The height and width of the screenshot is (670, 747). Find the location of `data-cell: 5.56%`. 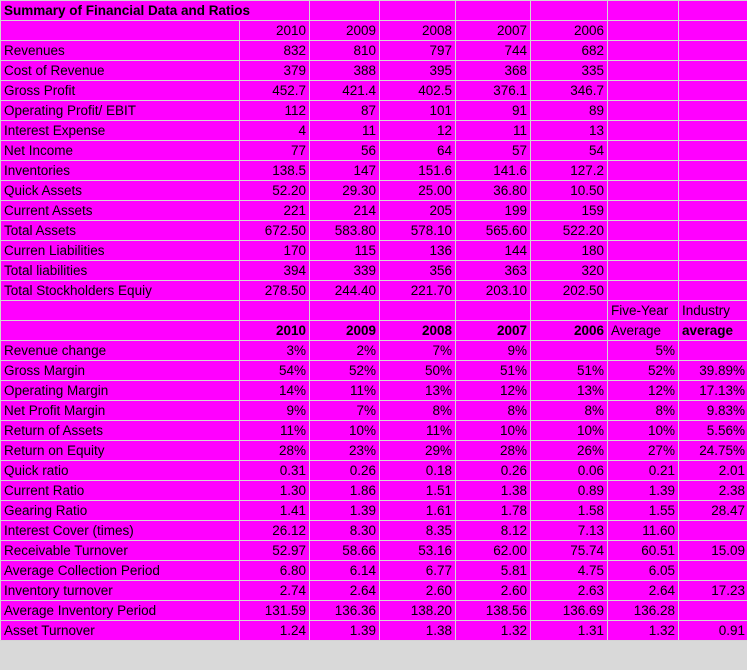

data-cell: 5.56% is located at coordinates (713, 430).